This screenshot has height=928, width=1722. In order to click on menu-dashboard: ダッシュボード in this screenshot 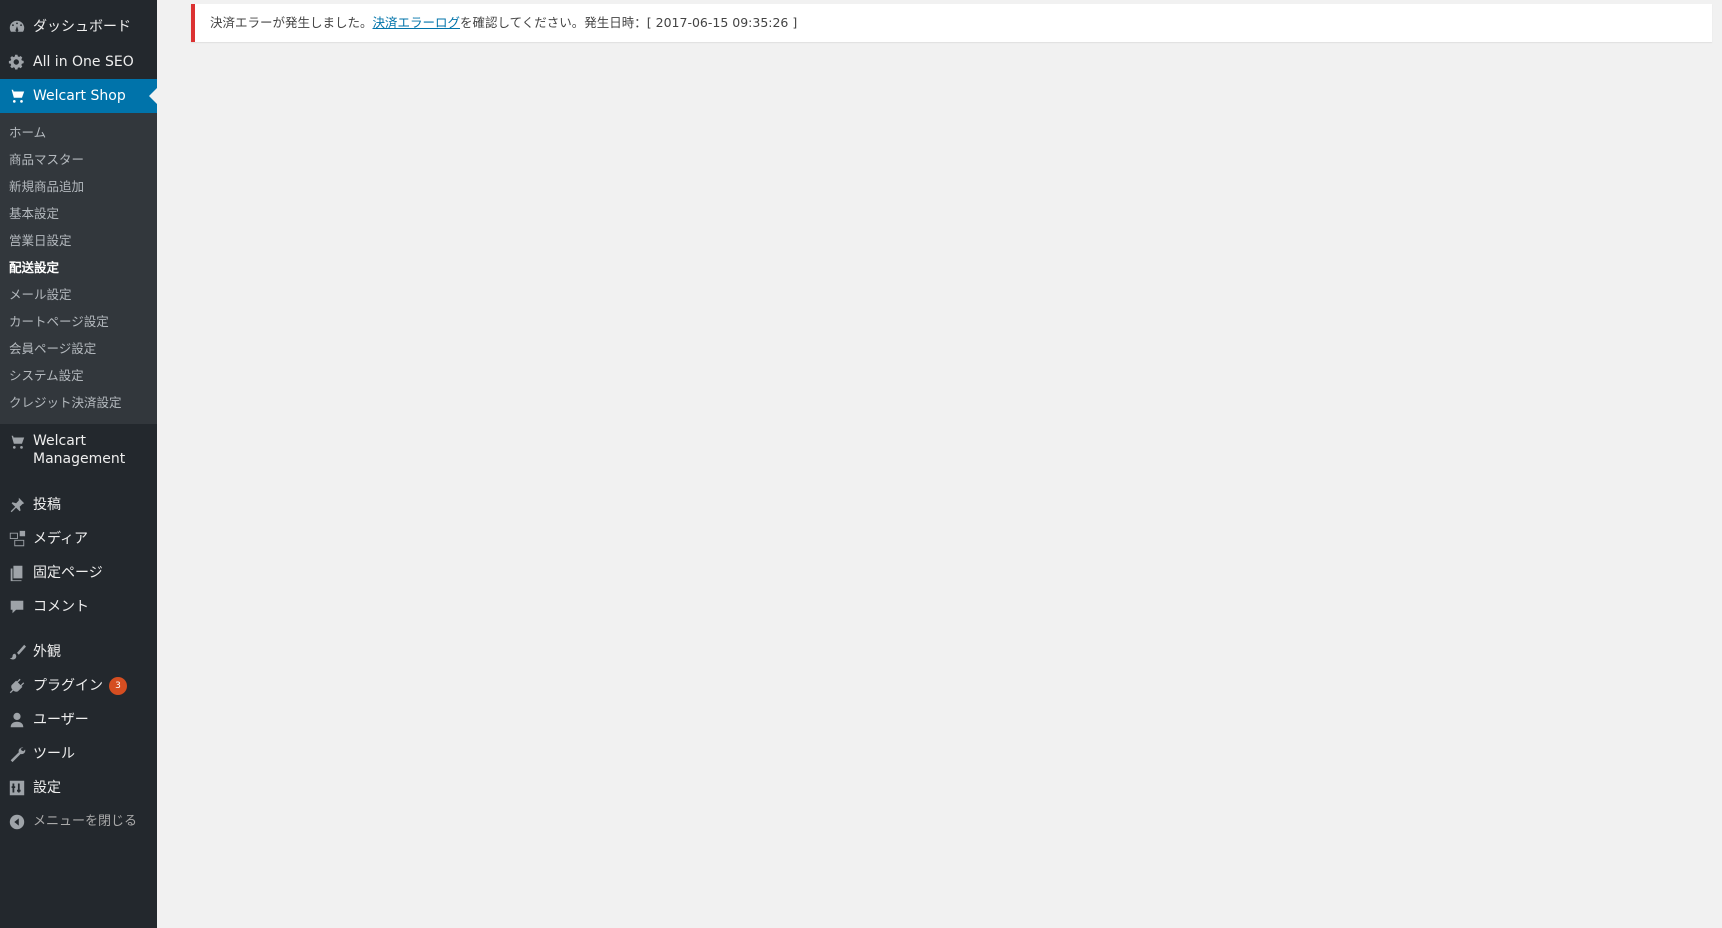, I will do `click(78, 27)`.